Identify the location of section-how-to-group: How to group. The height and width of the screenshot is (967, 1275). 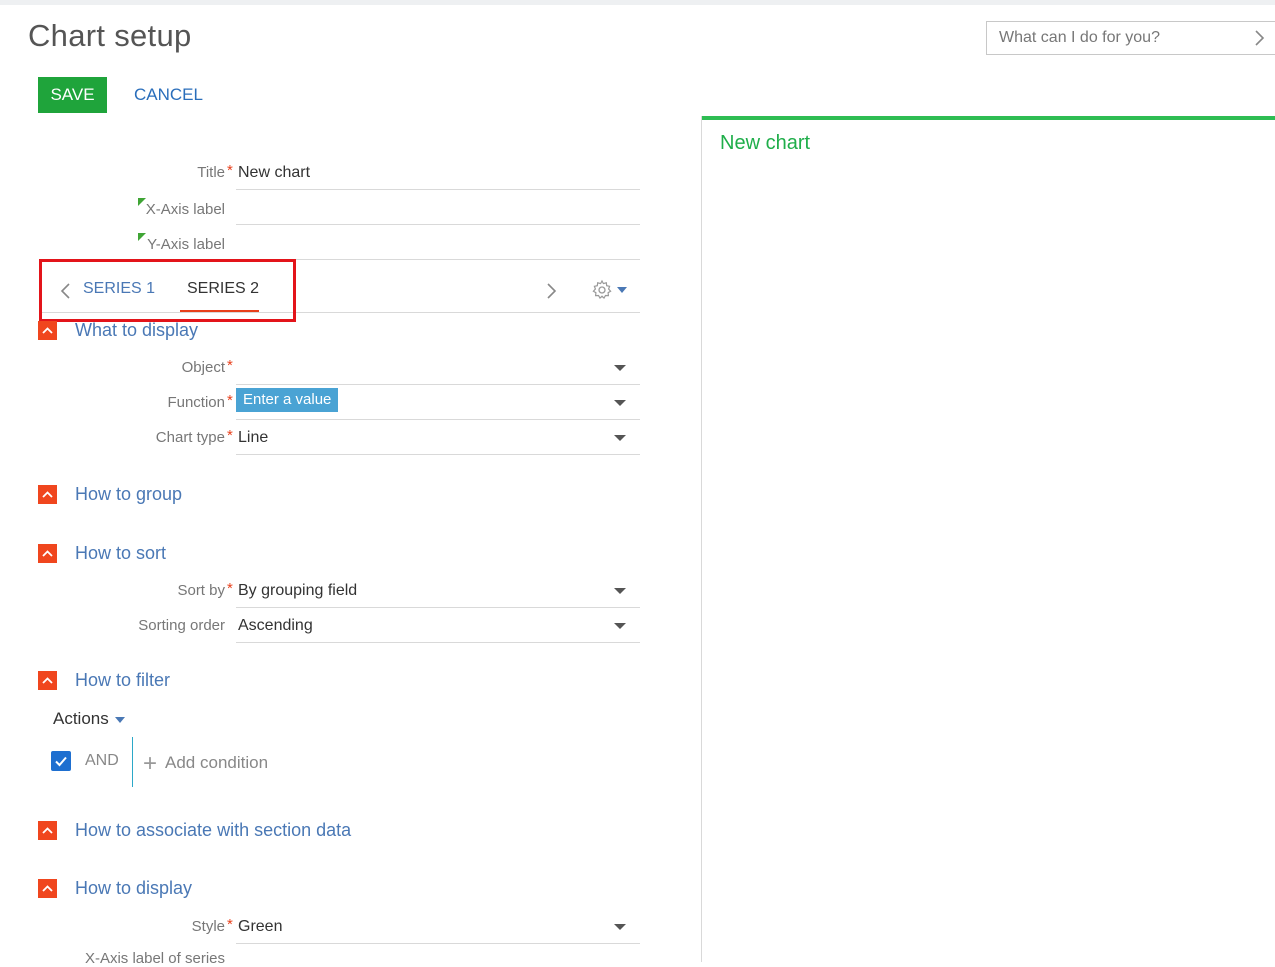
(128, 494).